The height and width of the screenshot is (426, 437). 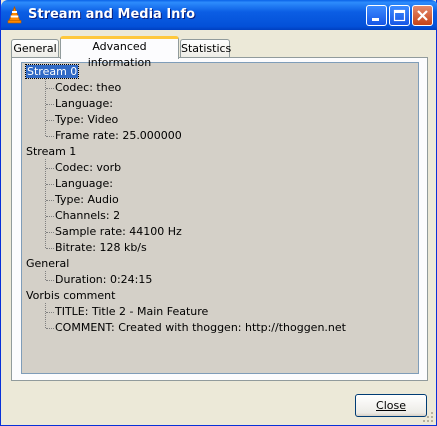 I want to click on minimize-button, so click(x=376, y=15).